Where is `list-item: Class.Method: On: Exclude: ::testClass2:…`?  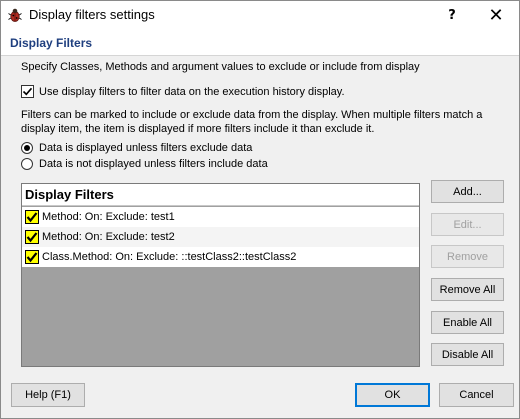 list-item: Class.Method: On: Exclude: ::testClass2:… is located at coordinates (220, 257).